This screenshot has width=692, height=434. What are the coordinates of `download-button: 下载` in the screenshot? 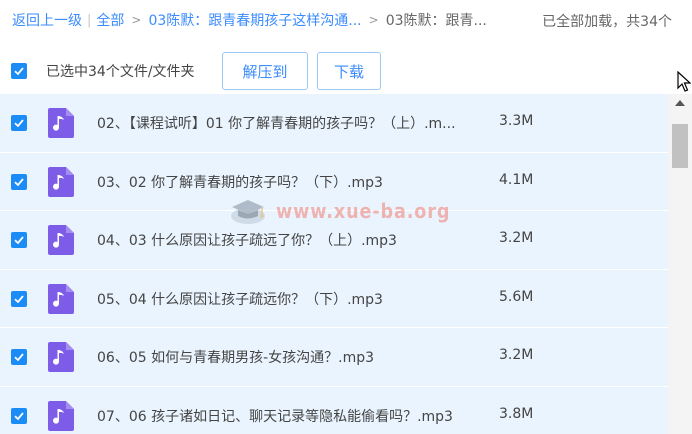 It's located at (349, 71).